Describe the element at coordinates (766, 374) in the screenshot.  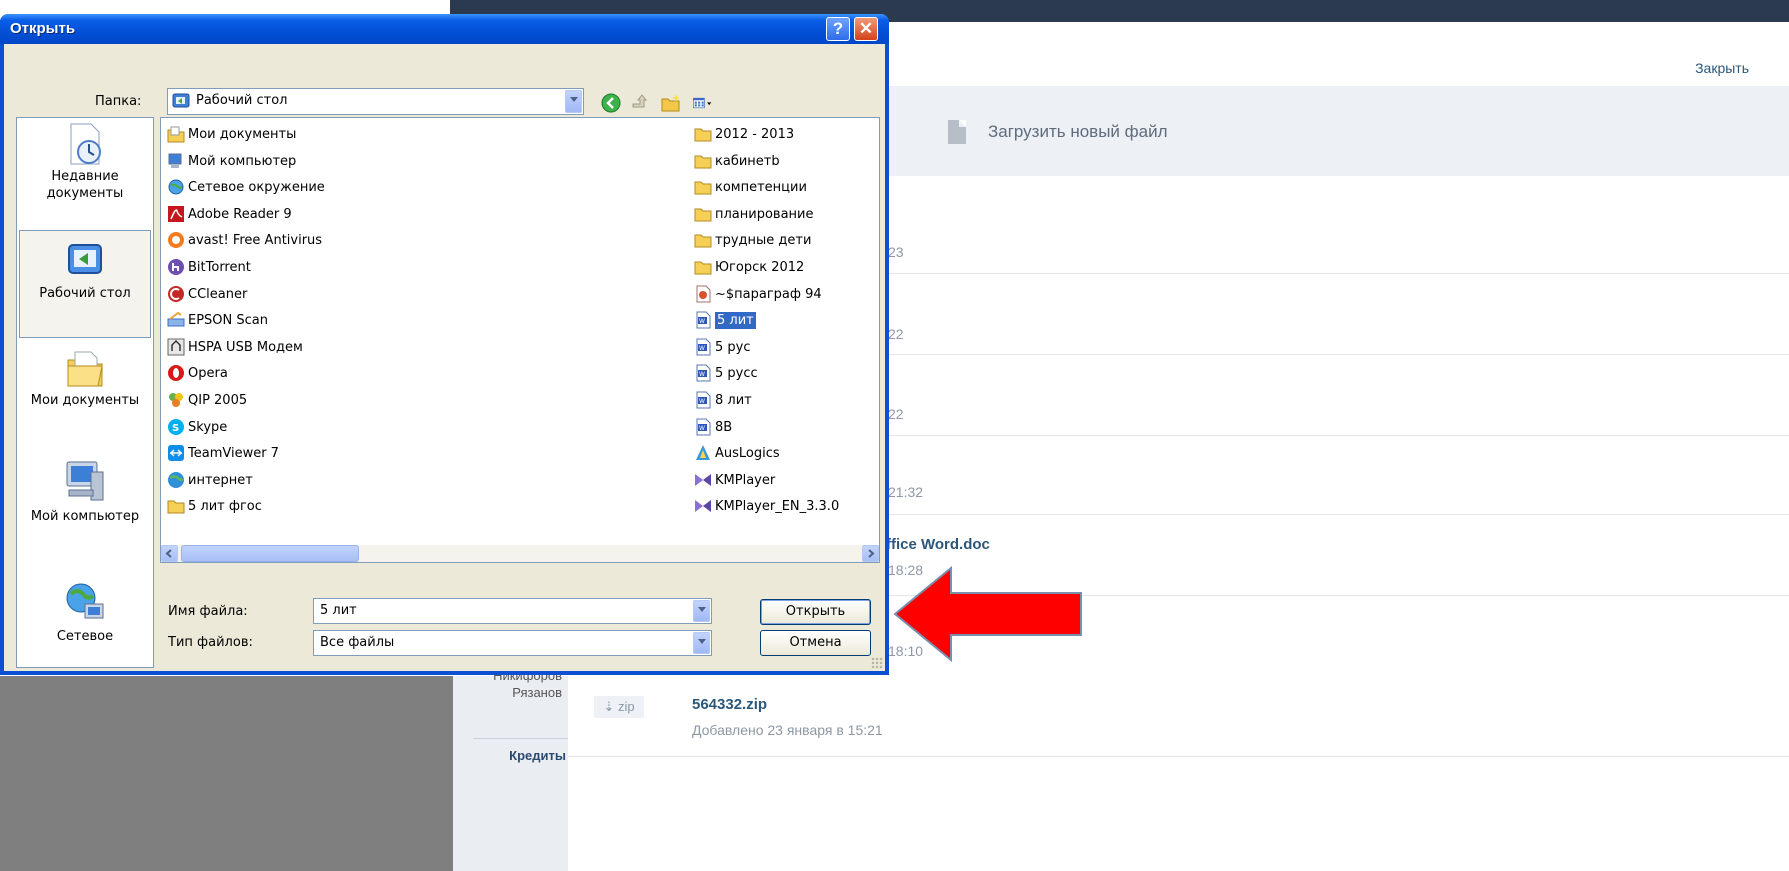
I see `file-item: W 5 русс` at that location.